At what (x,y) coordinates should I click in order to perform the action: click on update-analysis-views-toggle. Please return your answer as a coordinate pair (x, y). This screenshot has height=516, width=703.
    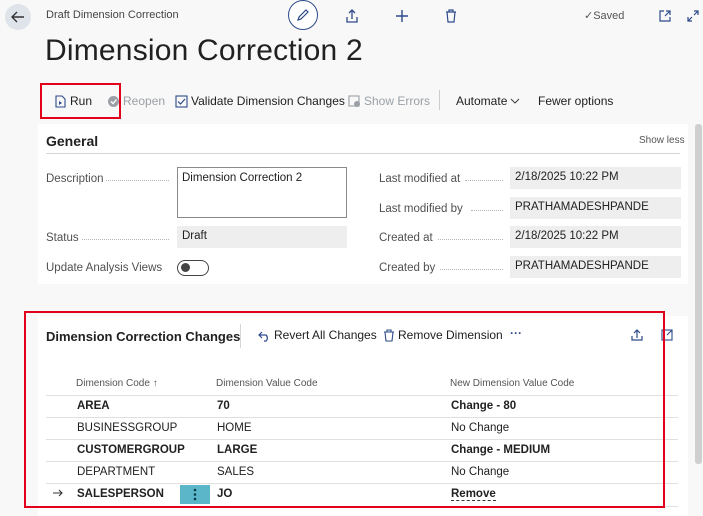
    Looking at the image, I should click on (193, 268).